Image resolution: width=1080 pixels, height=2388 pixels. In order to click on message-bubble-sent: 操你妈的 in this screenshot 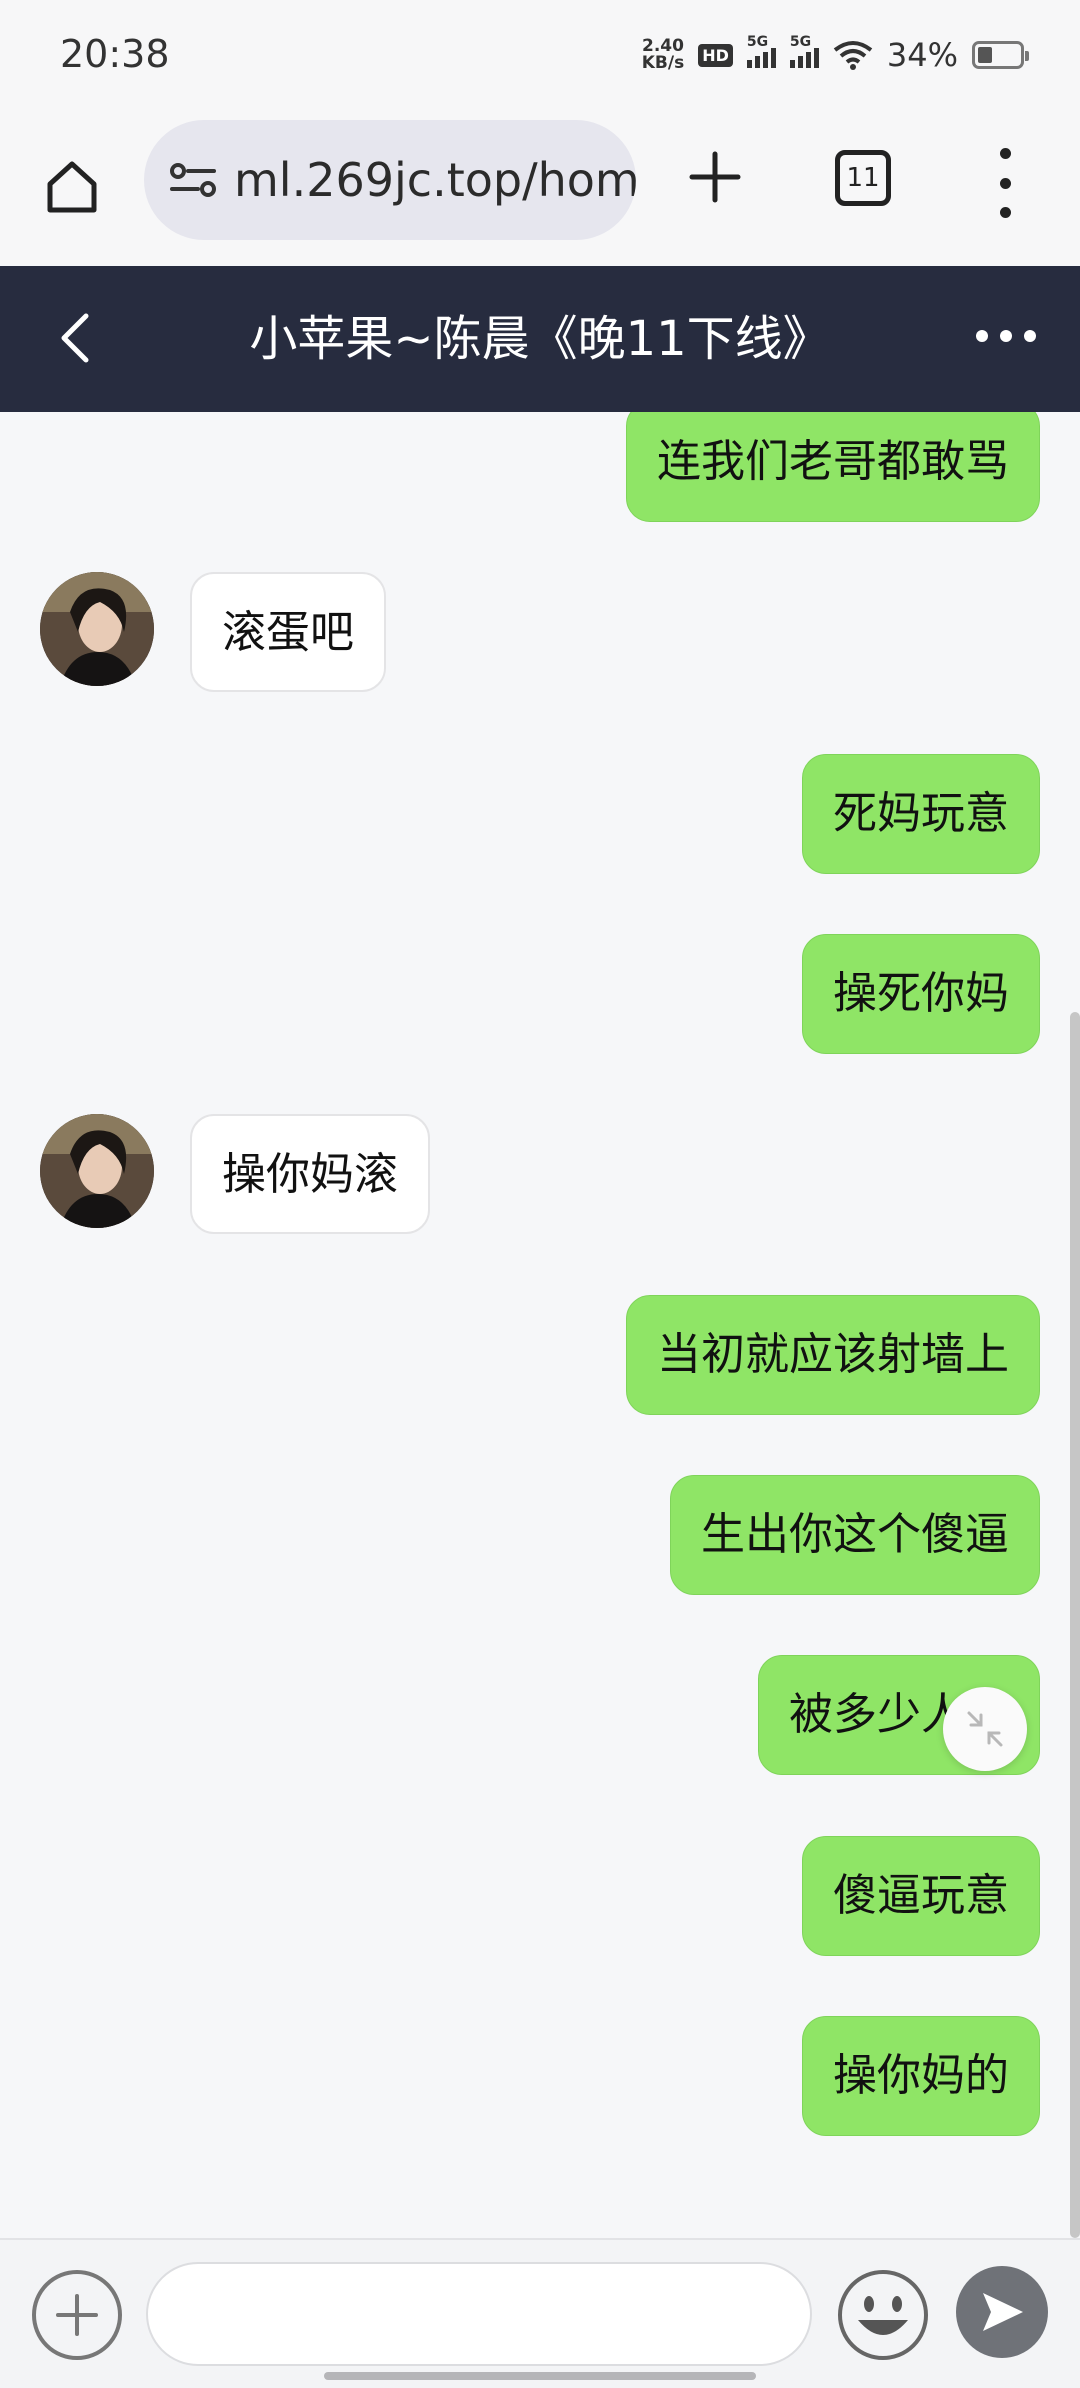, I will do `click(921, 2076)`.